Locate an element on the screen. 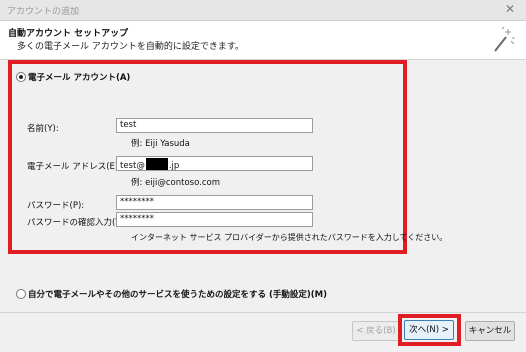 The height and width of the screenshot is (352, 526). close-icon: ✕ is located at coordinates (510, 9).